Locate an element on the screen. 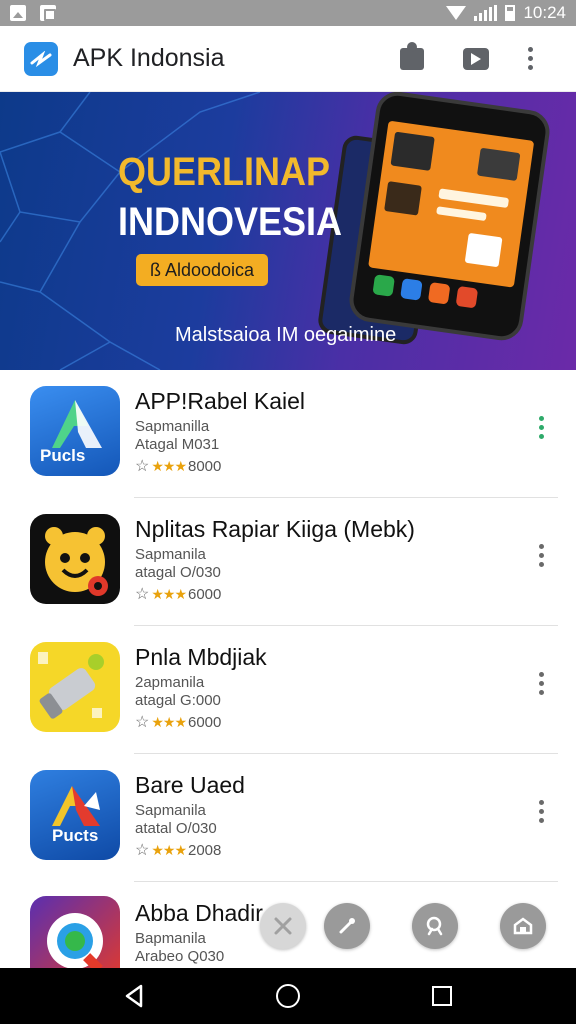 The height and width of the screenshot is (1024, 576). banner-tagline: Malstsaioa IM oegaimine is located at coordinates (286, 335).